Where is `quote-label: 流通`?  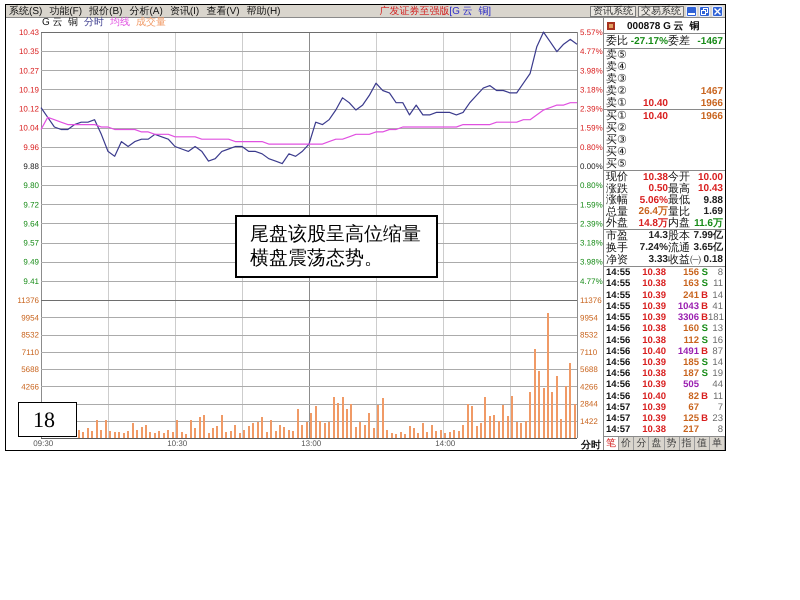
quote-label: 流通 is located at coordinates (679, 248).